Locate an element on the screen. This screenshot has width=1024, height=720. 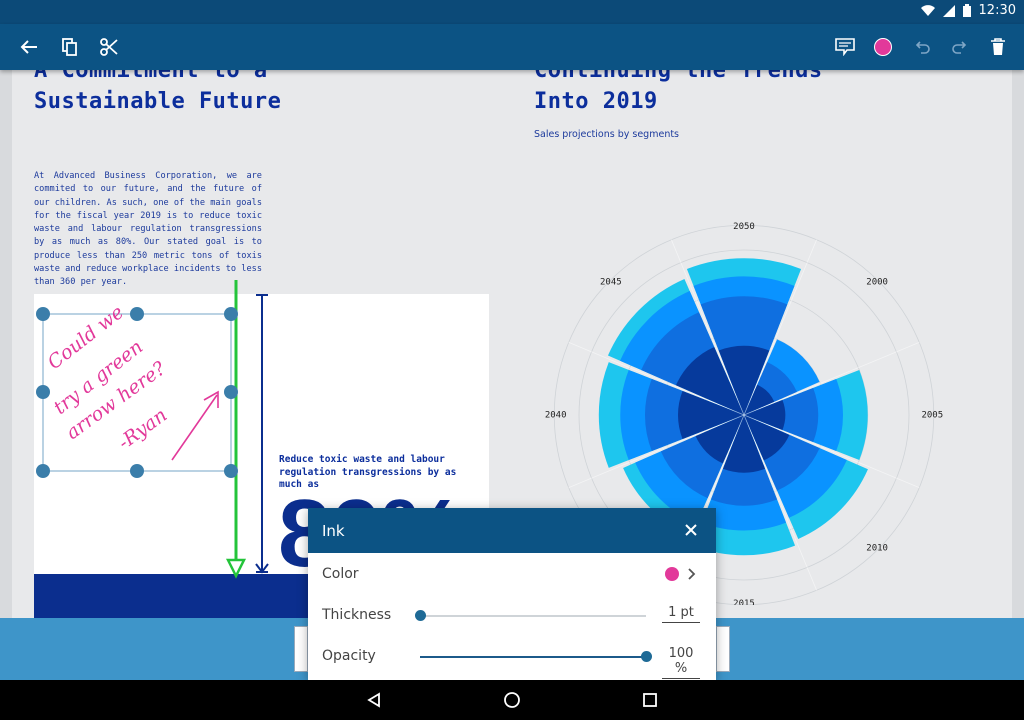
status-time: 12:30 is located at coordinates (997, 10).